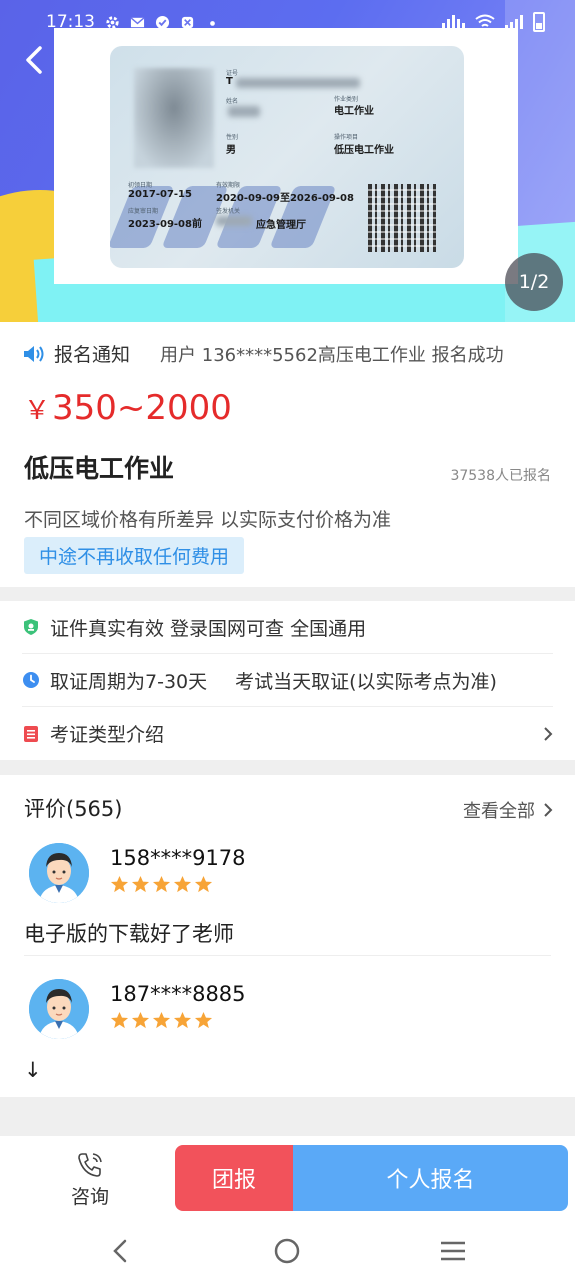 This screenshot has width=575, height=1280. What do you see at coordinates (73, 809) in the screenshot?
I see `reviews-title: 评价(565)` at bounding box center [73, 809].